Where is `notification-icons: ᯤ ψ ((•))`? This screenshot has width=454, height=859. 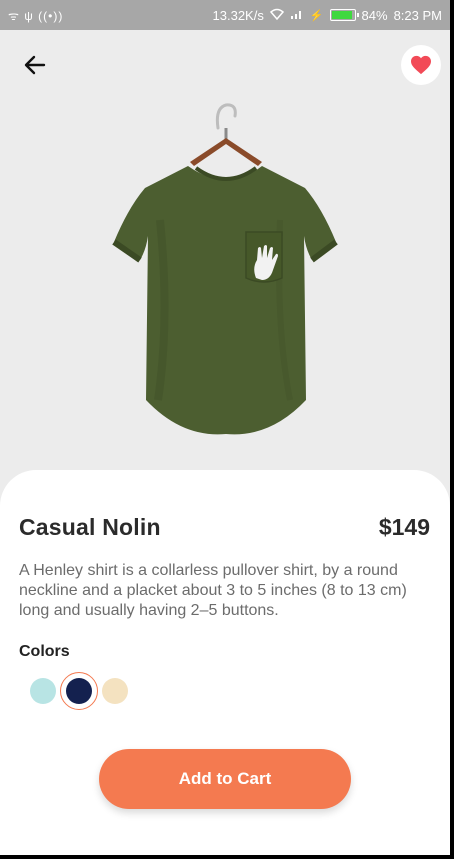
notification-icons: ᯤ ψ ((•)) is located at coordinates (36, 15).